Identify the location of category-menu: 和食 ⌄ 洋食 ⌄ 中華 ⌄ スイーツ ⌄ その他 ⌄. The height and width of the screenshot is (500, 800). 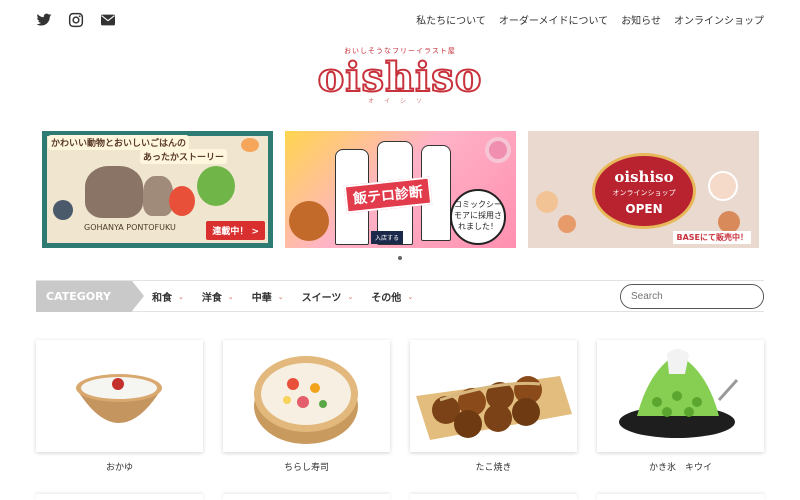
(282, 296).